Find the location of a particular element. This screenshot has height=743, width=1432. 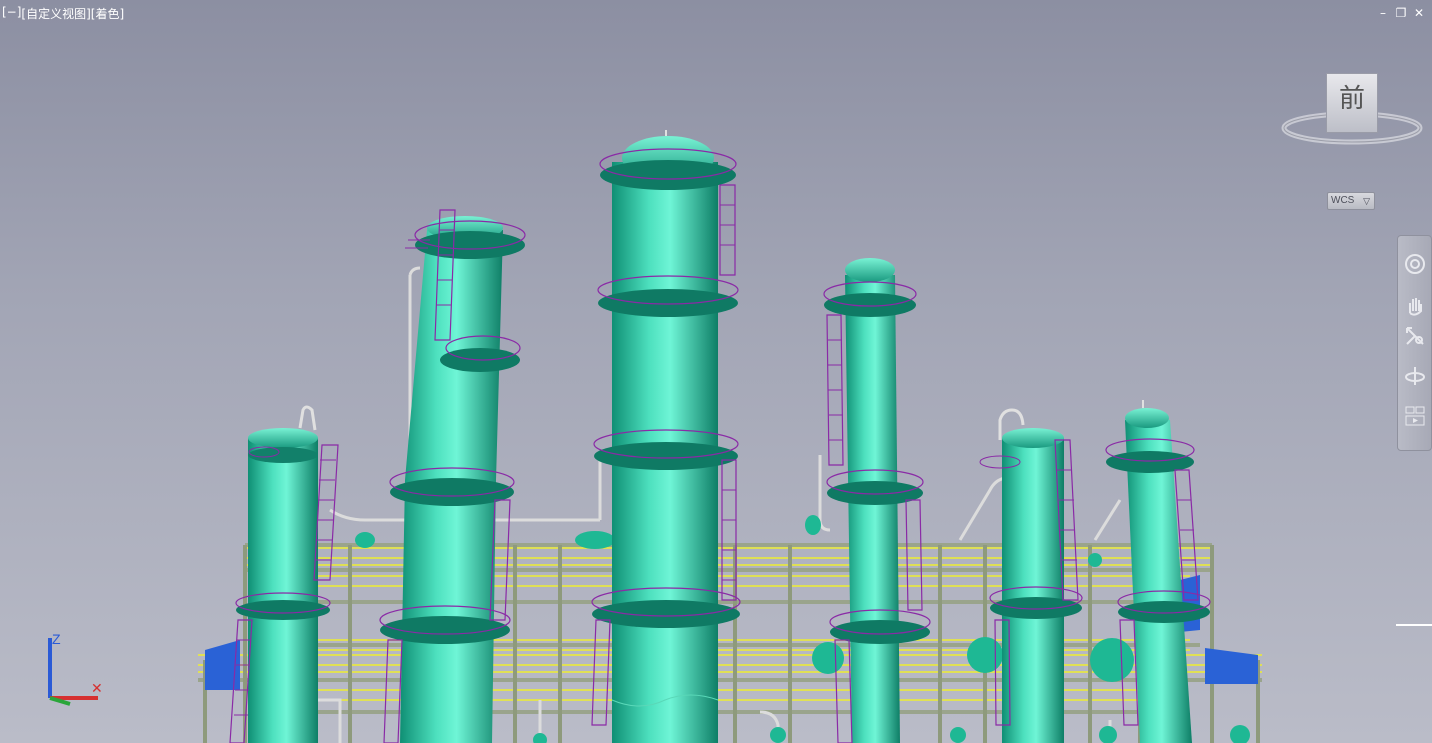

viewport-edge-marker is located at coordinates (1414, 625).